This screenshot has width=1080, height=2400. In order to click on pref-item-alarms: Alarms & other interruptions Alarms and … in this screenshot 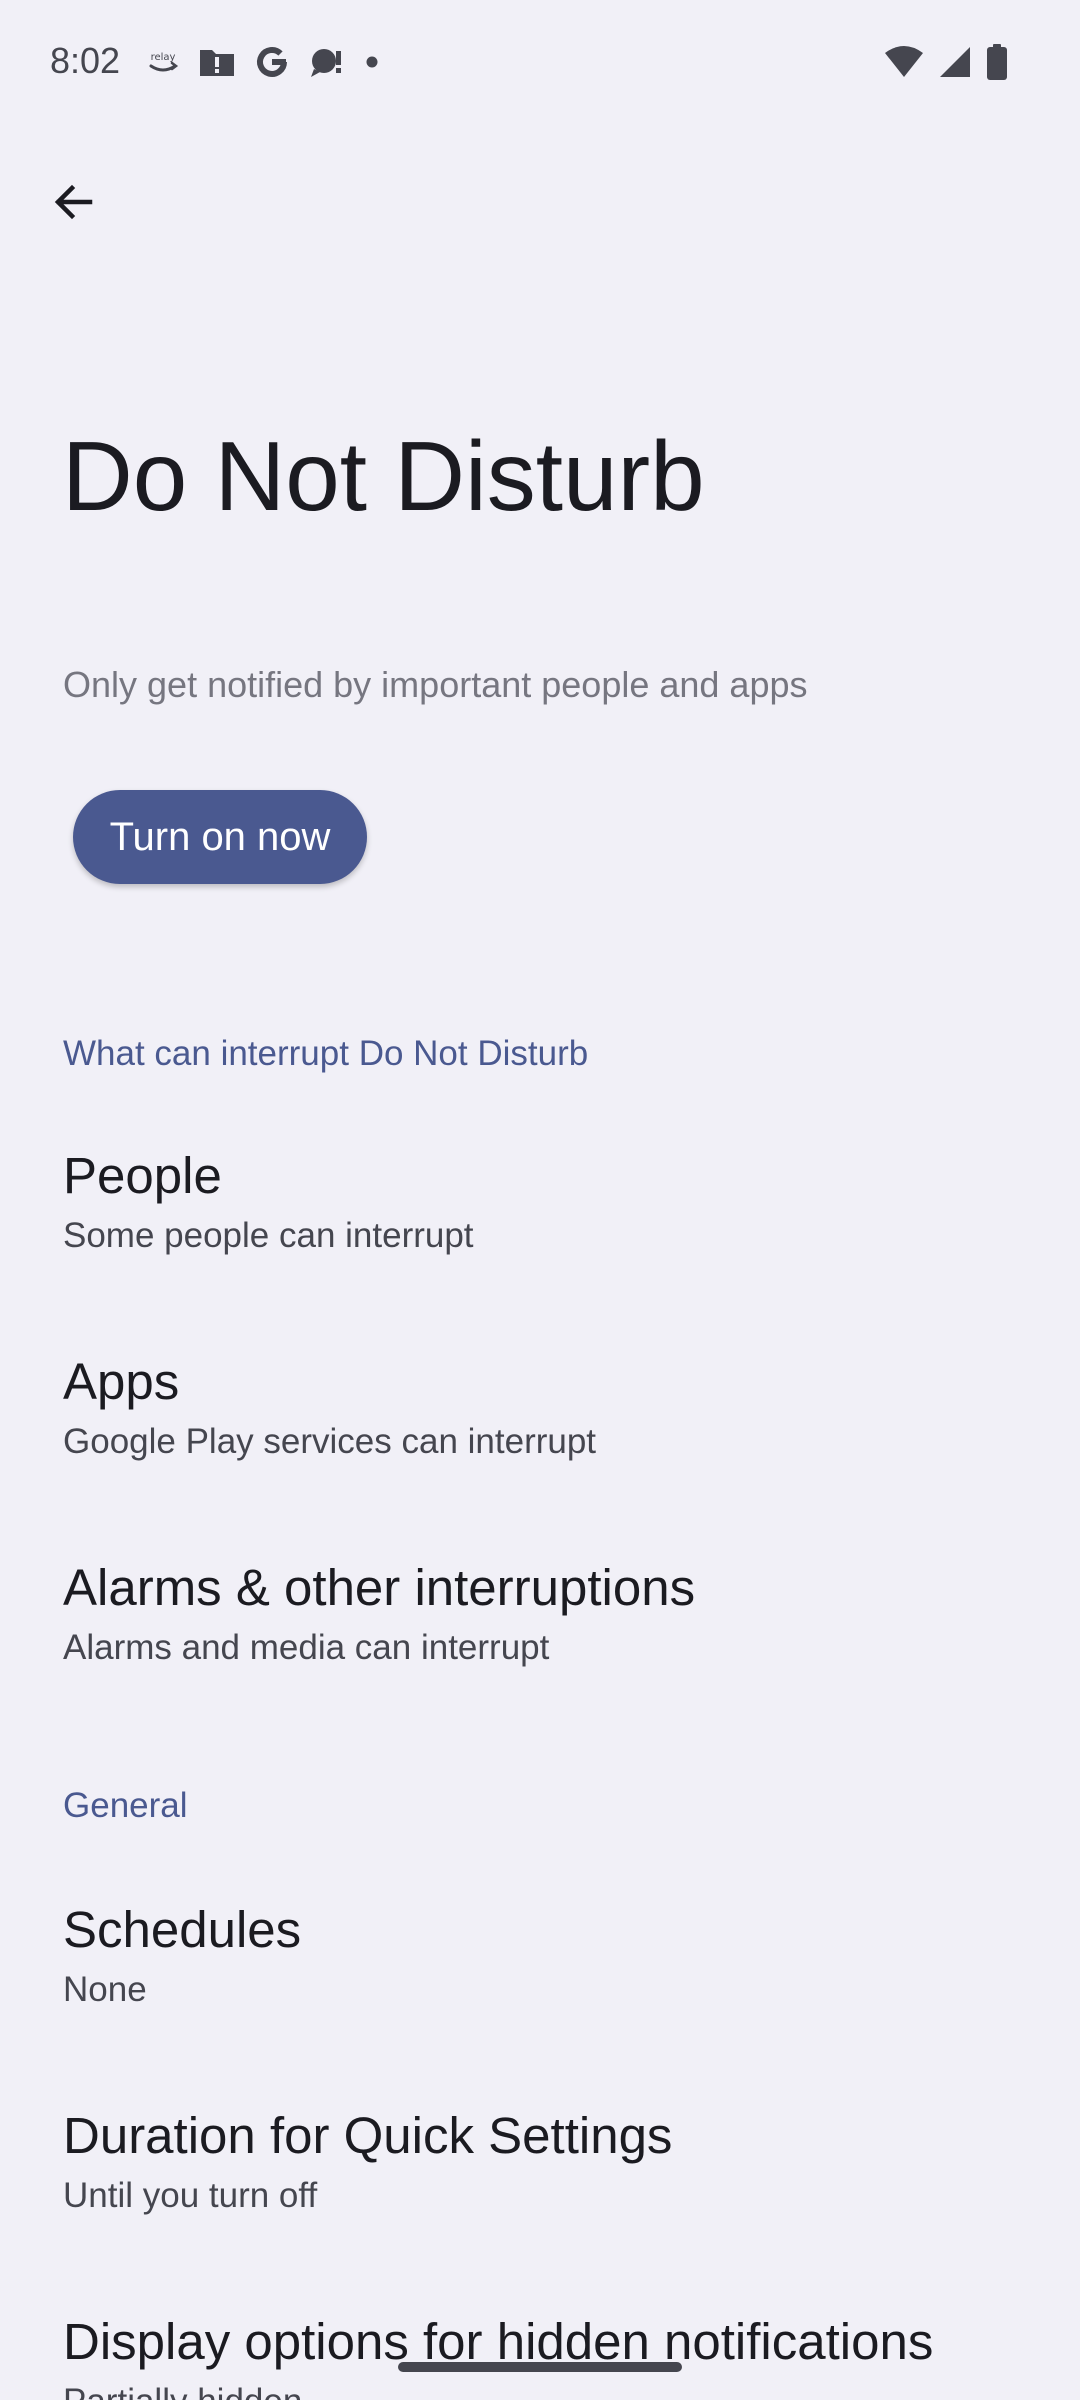, I will do `click(540, 1658)`.